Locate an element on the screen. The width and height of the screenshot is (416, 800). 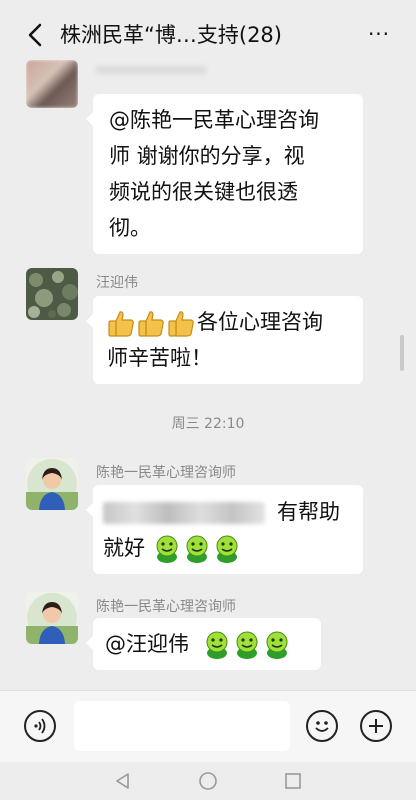
more-options-icon: ··· is located at coordinates (379, 34).